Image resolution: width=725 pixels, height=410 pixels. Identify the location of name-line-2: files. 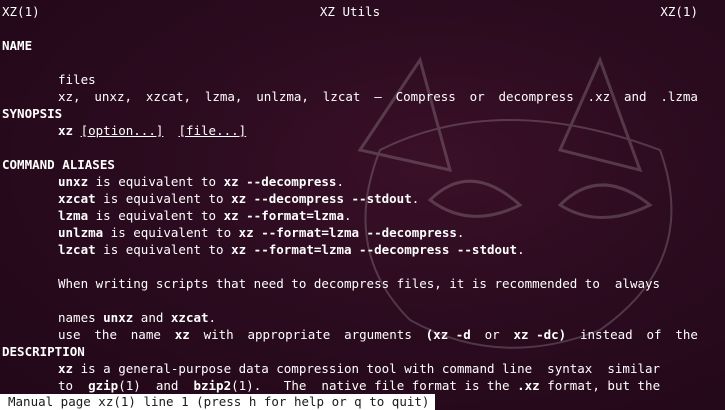
(77, 79).